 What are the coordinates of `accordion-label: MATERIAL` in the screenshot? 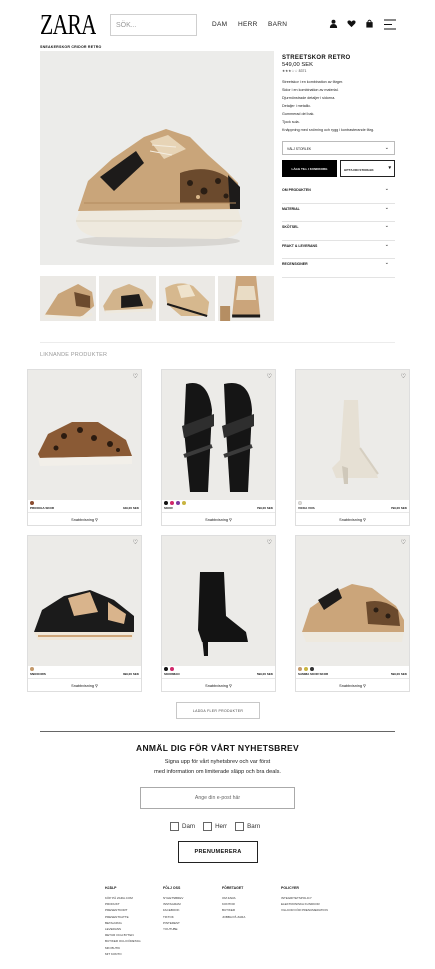 It's located at (291, 208).